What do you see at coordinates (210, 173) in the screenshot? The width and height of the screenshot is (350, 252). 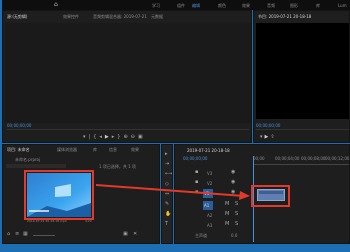 I see `track-label: V3` at bounding box center [210, 173].